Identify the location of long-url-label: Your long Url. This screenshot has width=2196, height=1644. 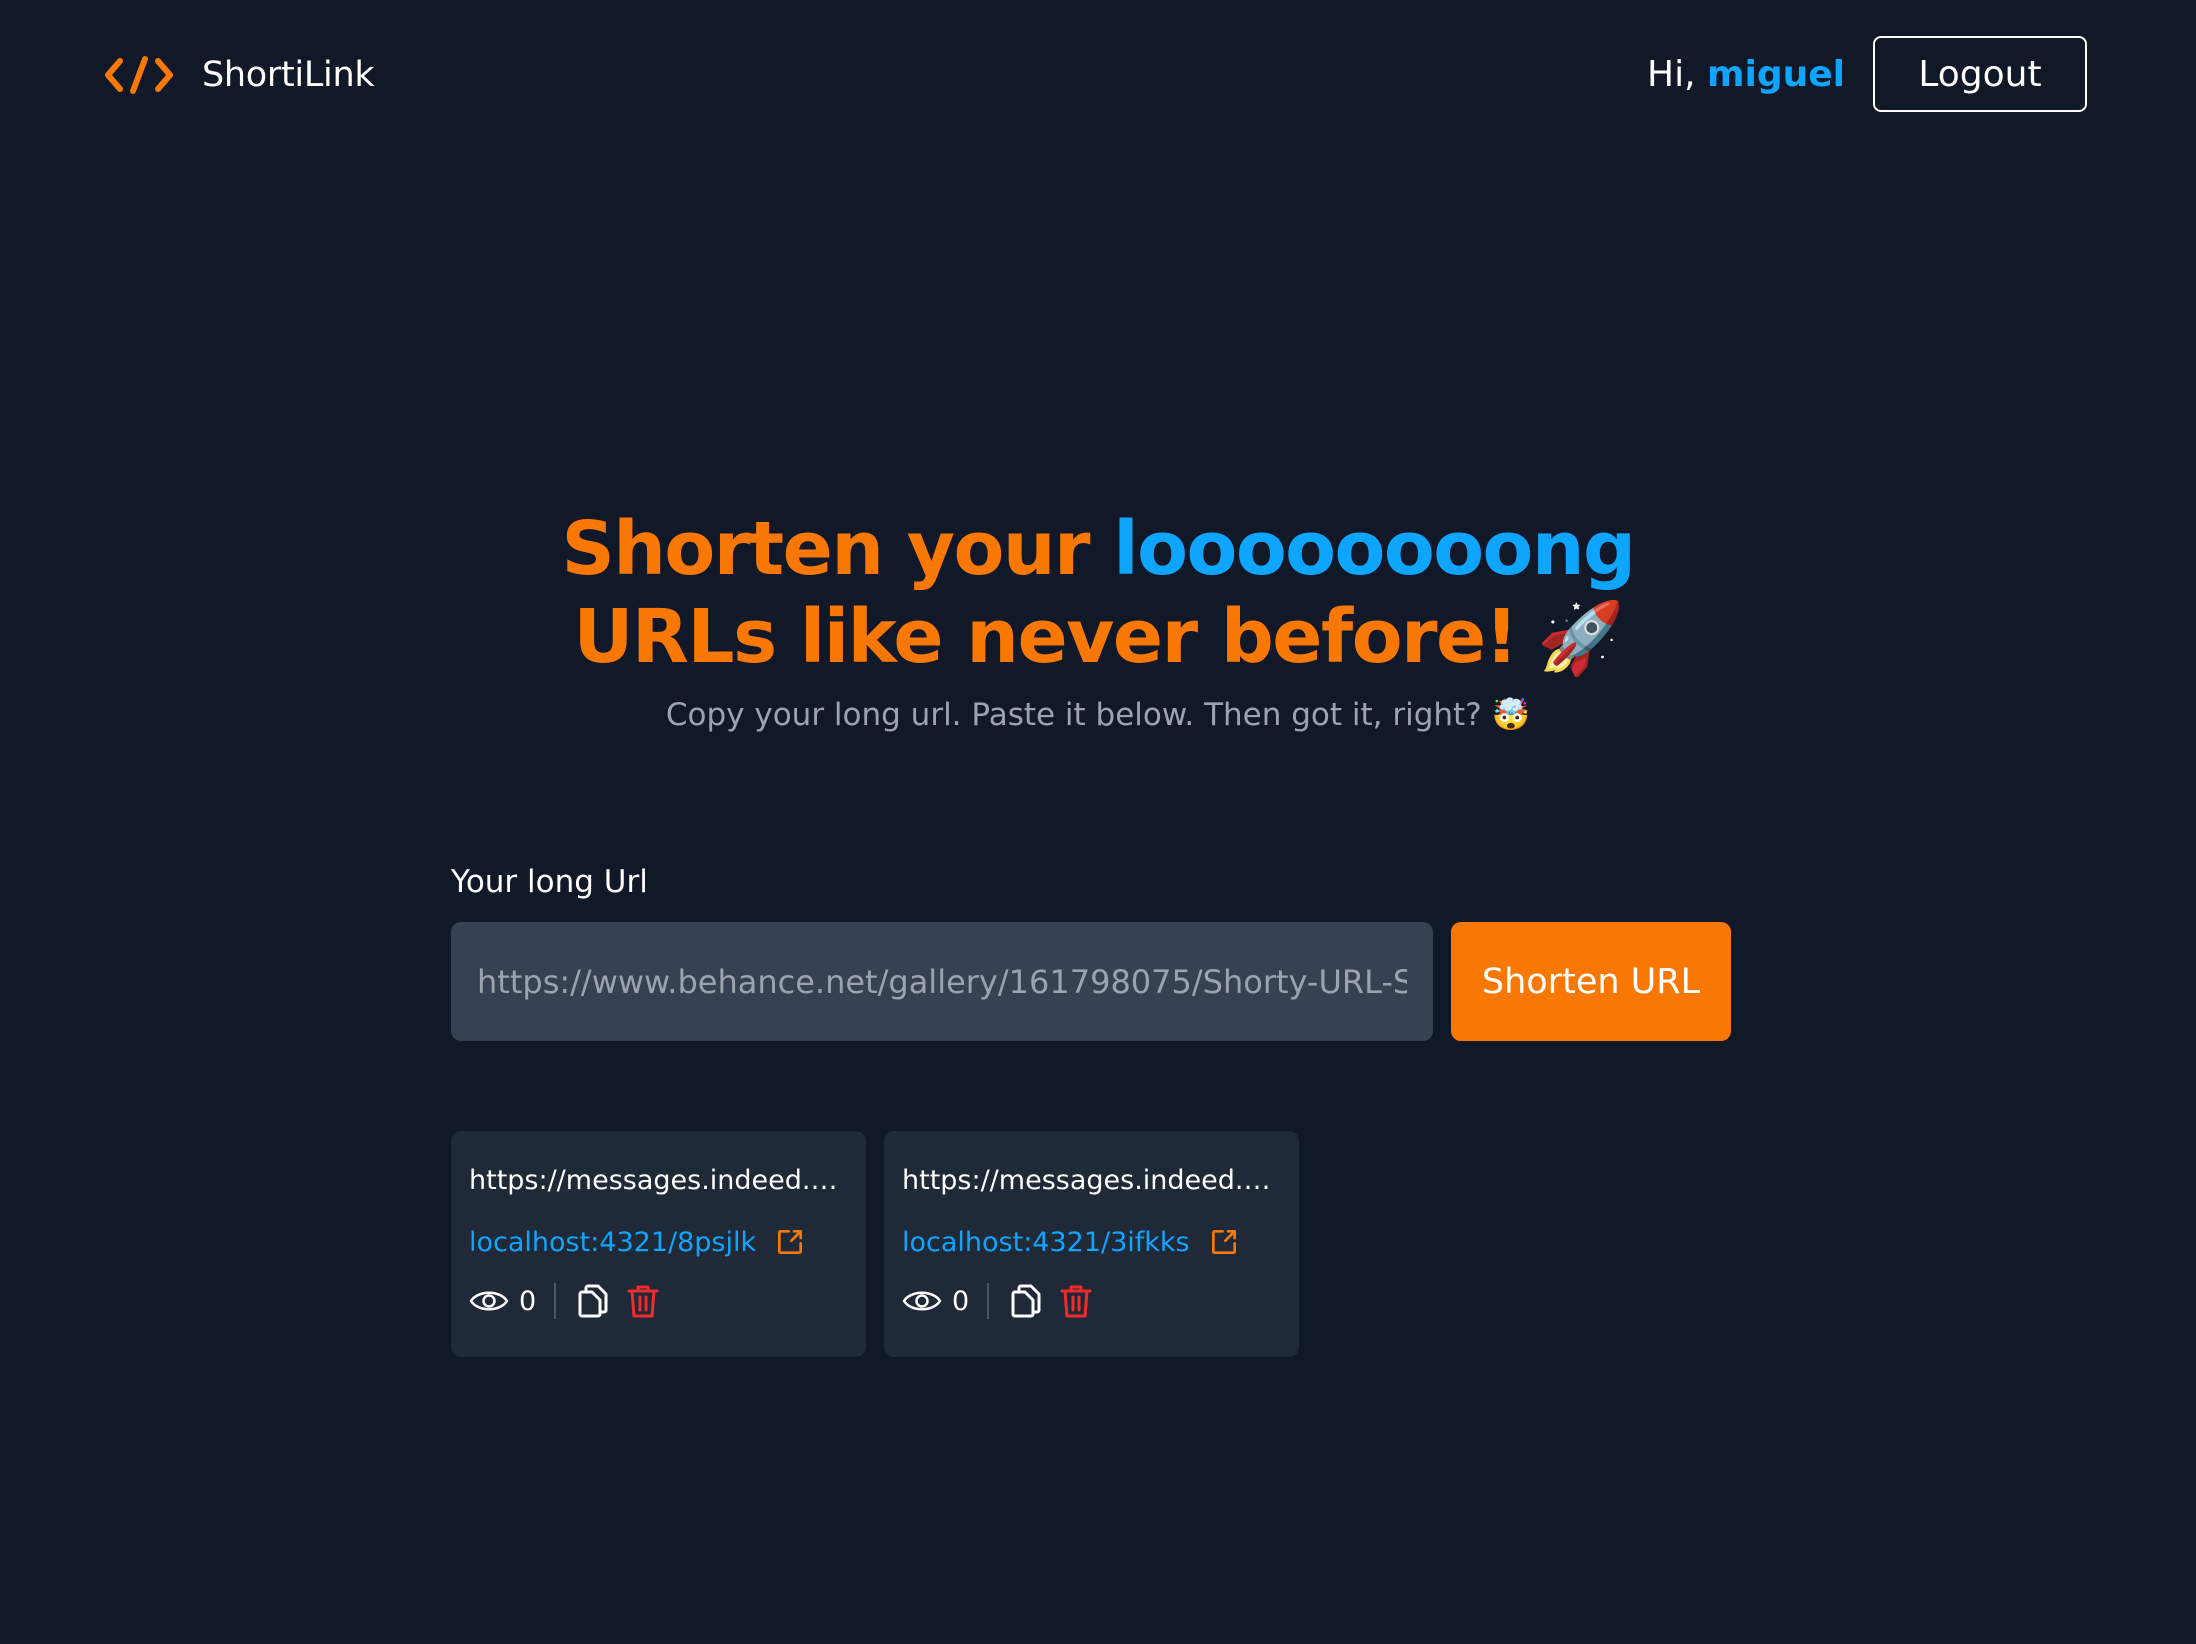
(549, 882).